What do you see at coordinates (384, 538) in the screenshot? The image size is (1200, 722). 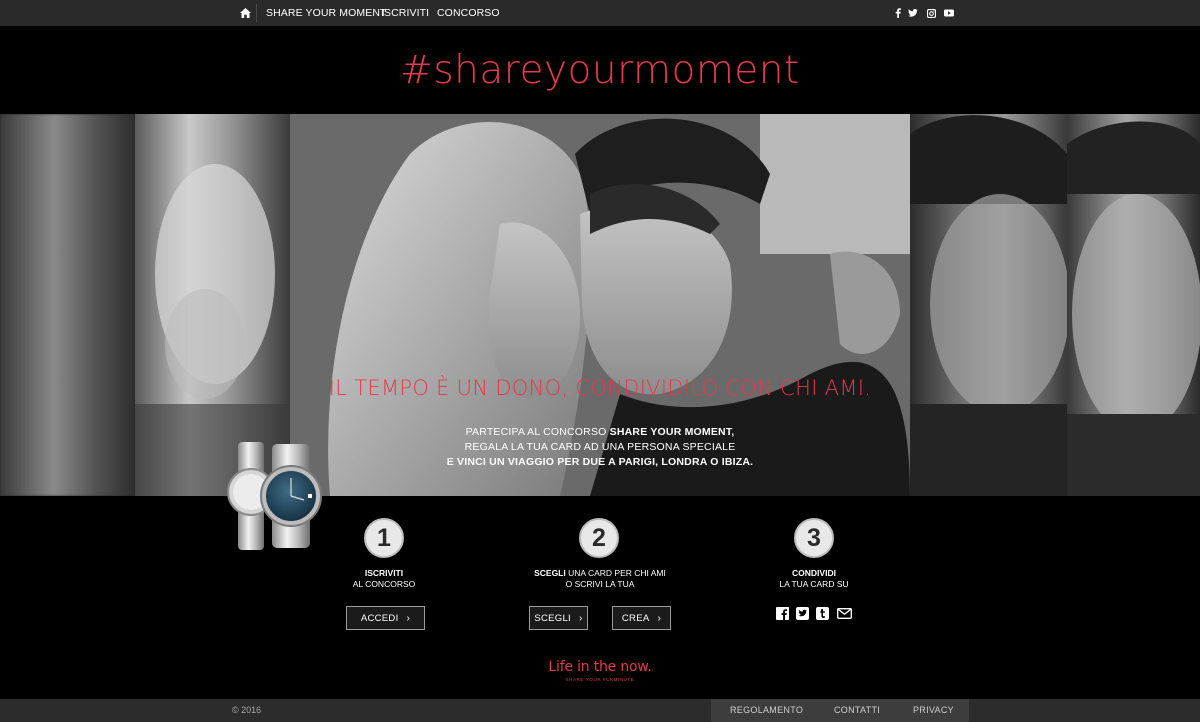 I see `step-number-1: 1` at bounding box center [384, 538].